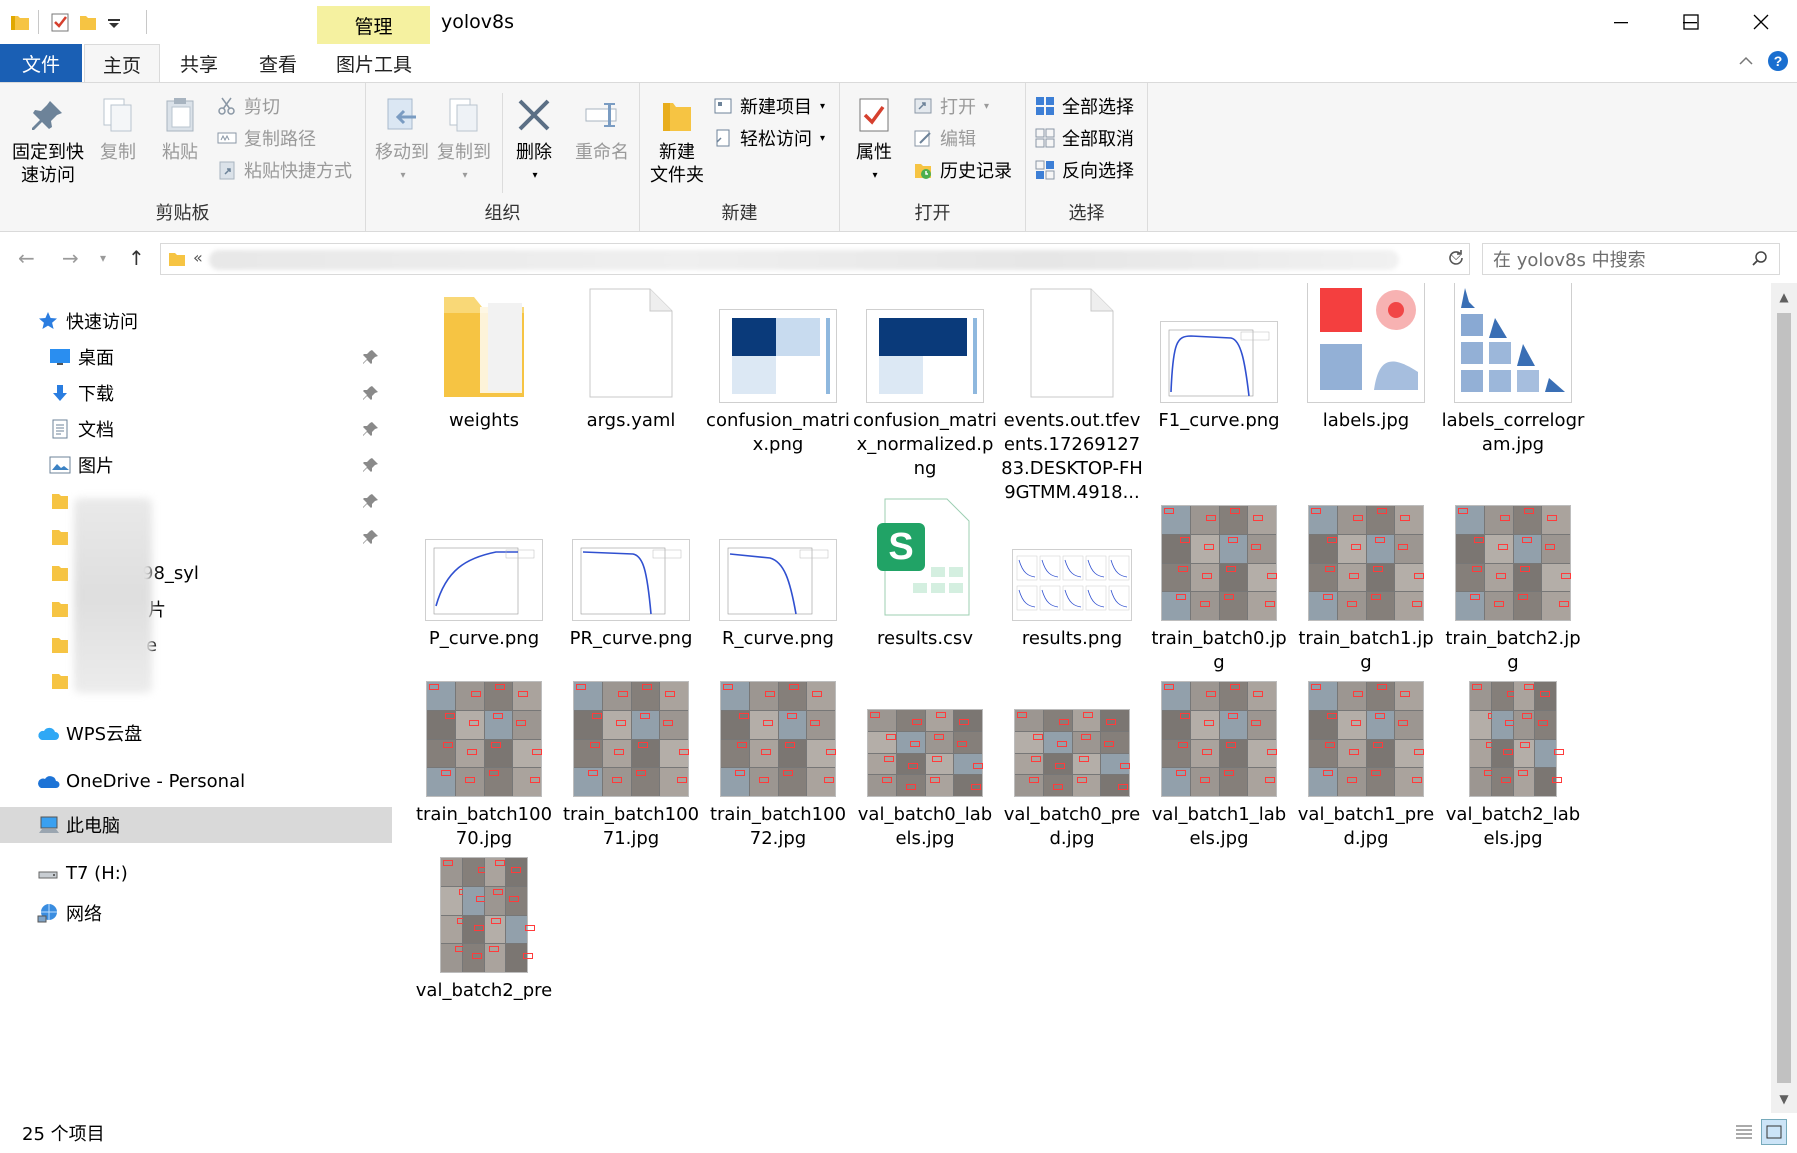  I want to click on file-item: train_batch10072.jpg, so click(778, 754).